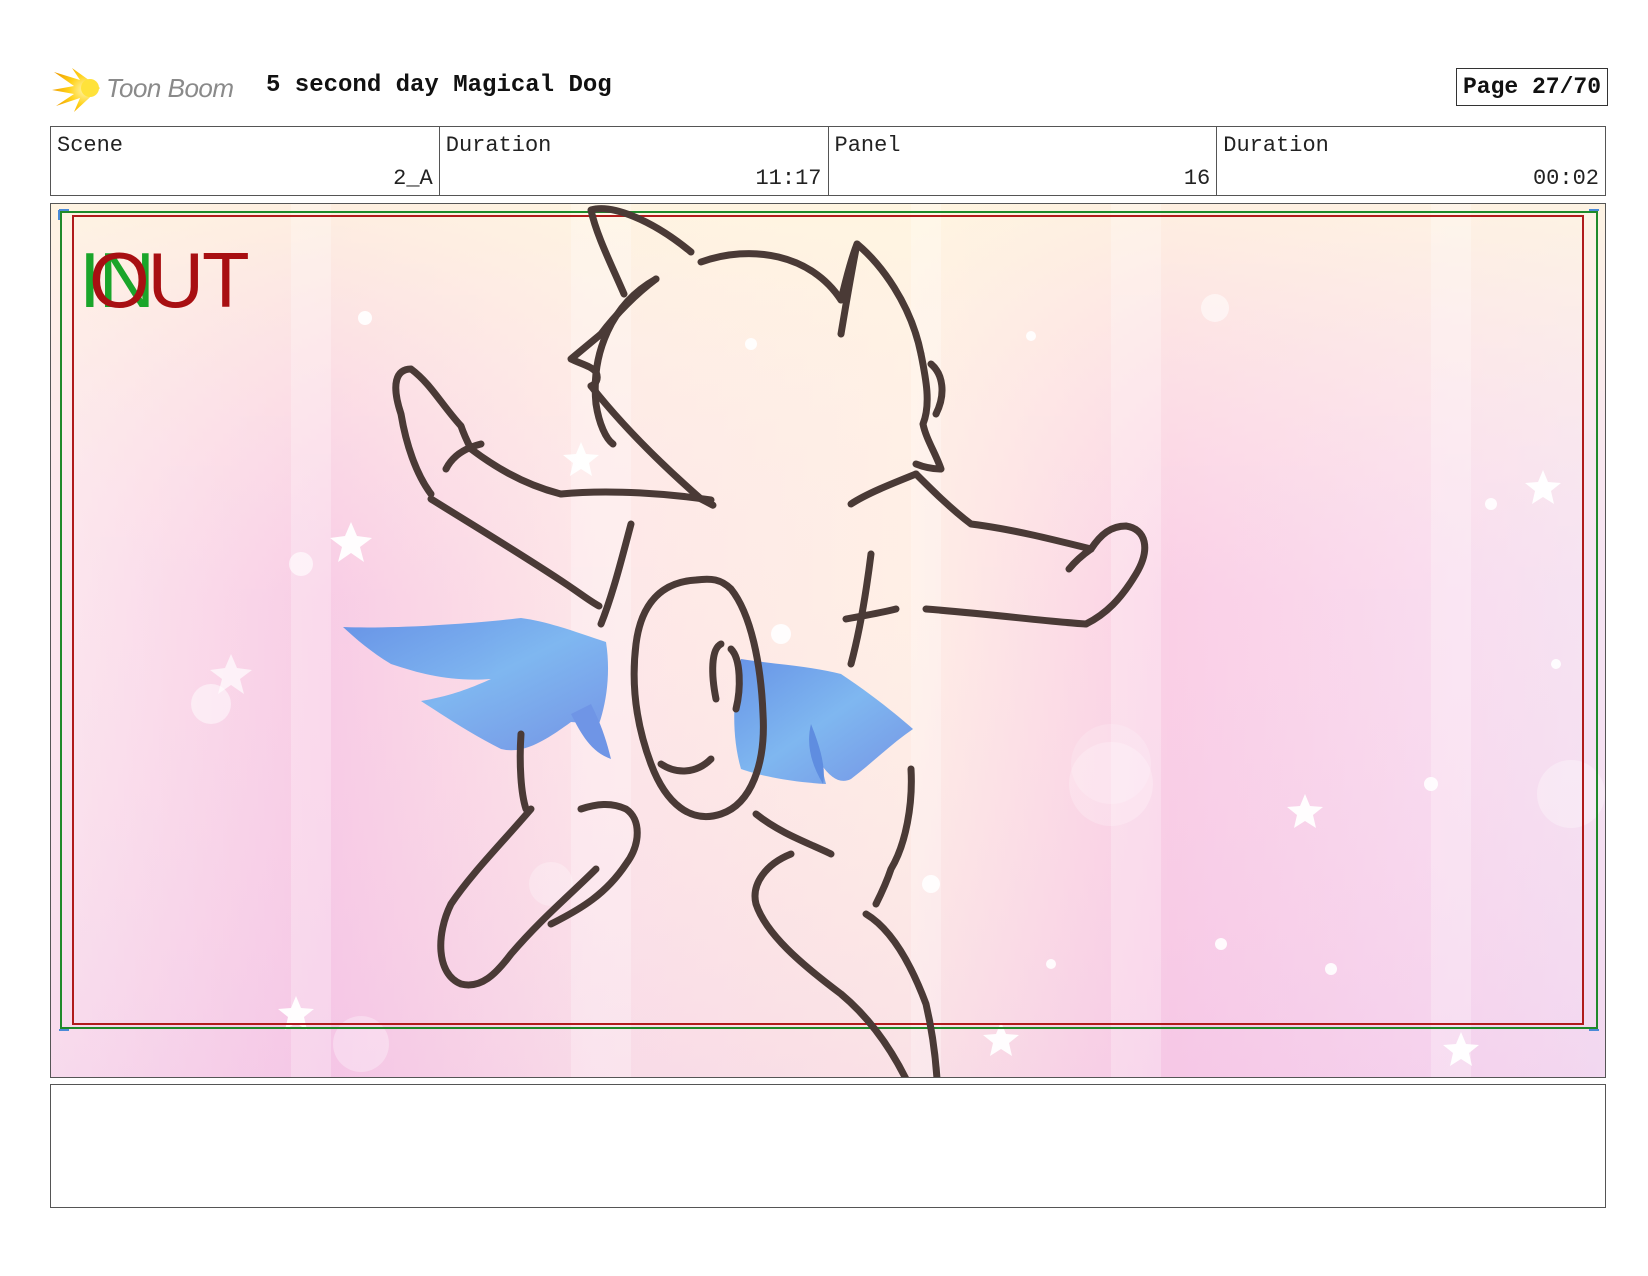  What do you see at coordinates (90, 145) in the screenshot?
I see `scene-label: Scene` at bounding box center [90, 145].